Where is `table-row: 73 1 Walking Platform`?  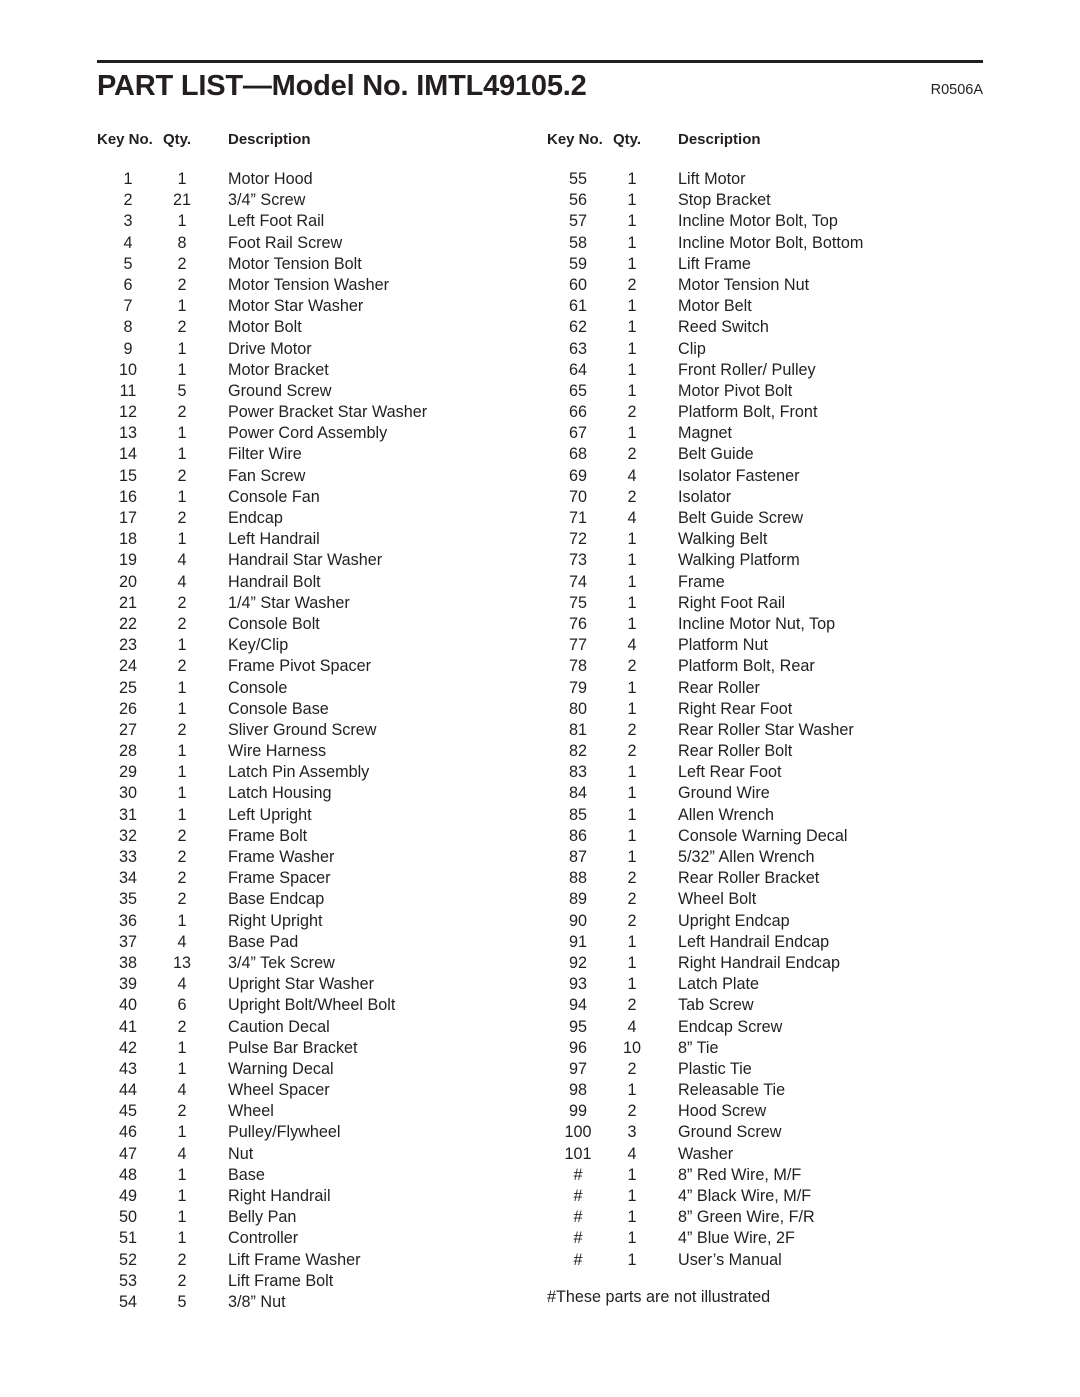 table-row: 73 1 Walking Platform is located at coordinates (767, 561).